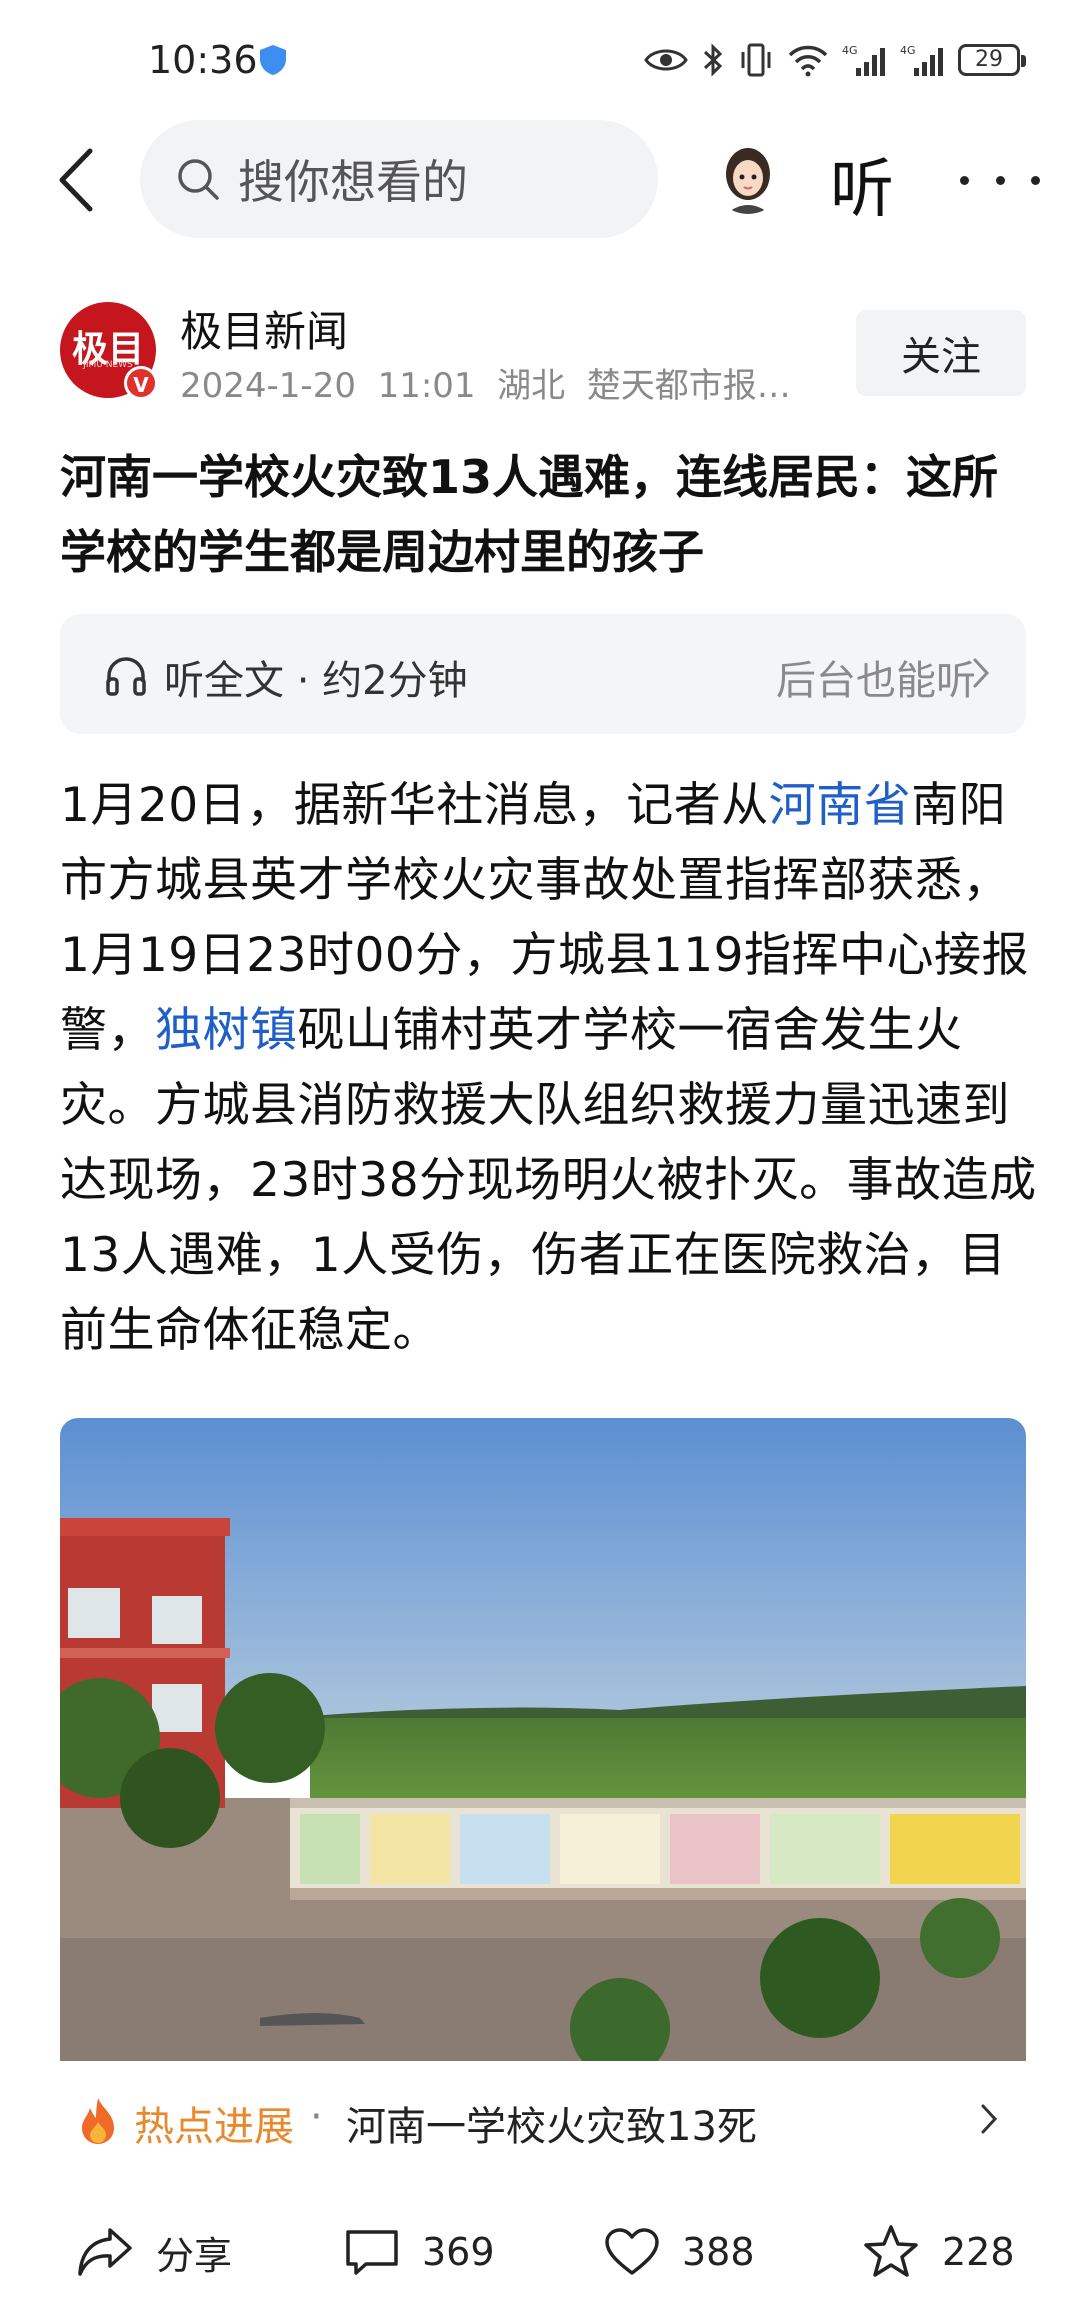 The height and width of the screenshot is (2310, 1080). What do you see at coordinates (876, 677) in the screenshot?
I see `background-listen-link: 后台也能听` at bounding box center [876, 677].